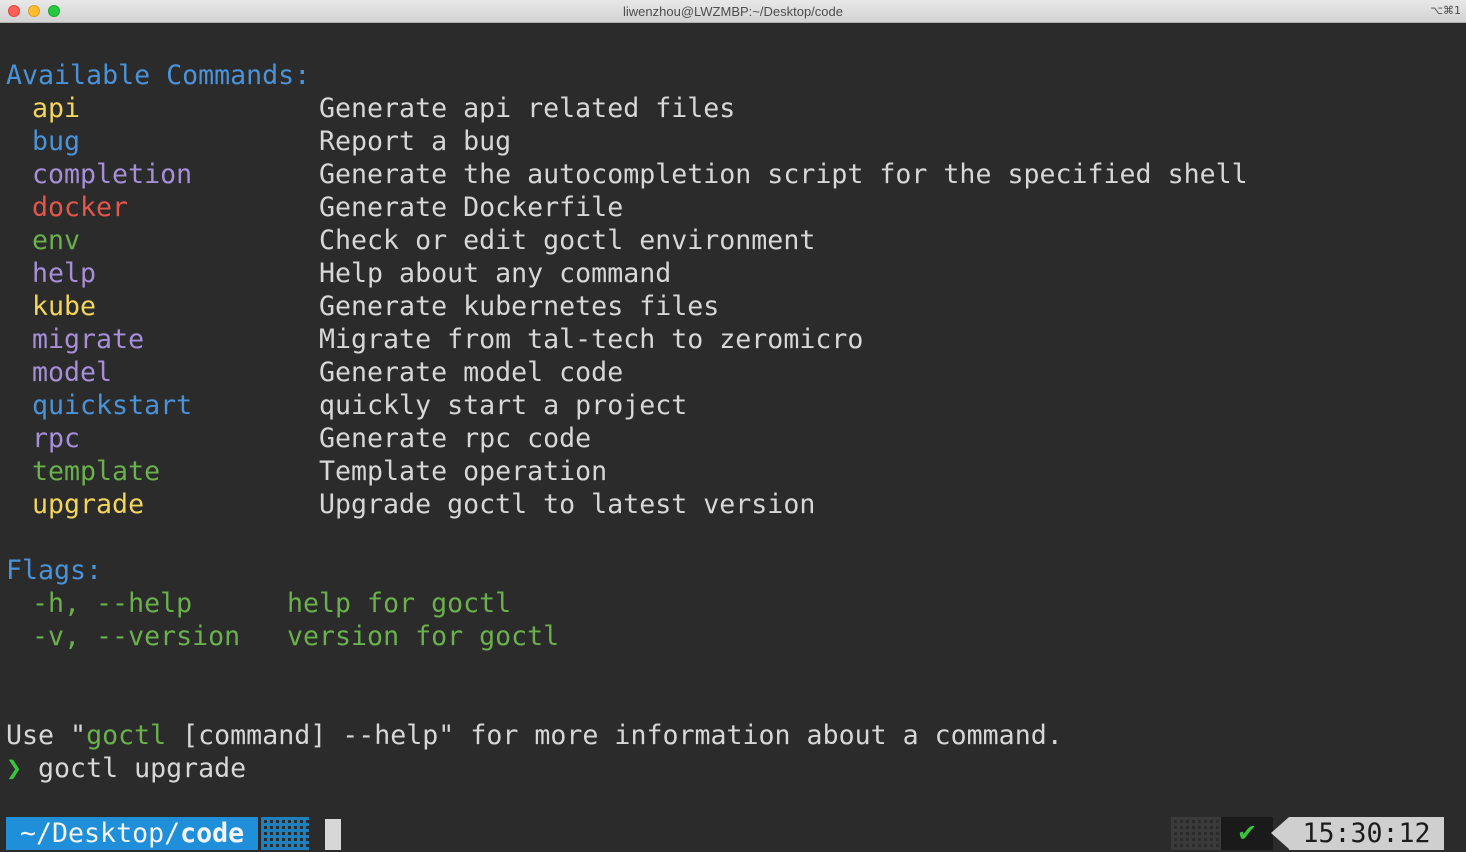  Describe the element at coordinates (64, 273) in the screenshot. I see `command-name: help` at that location.